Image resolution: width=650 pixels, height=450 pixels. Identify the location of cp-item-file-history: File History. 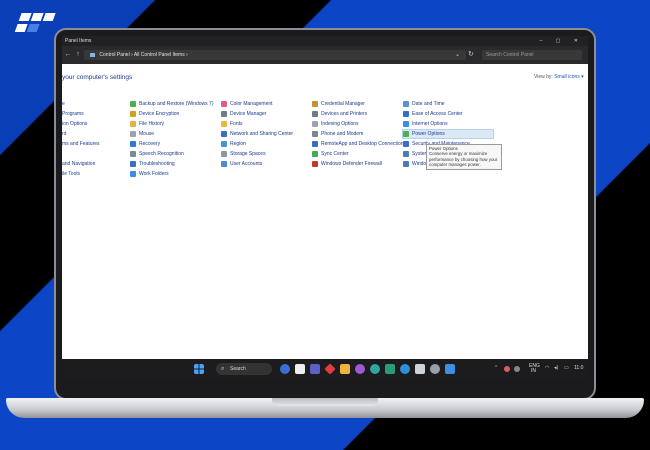
(147, 124).